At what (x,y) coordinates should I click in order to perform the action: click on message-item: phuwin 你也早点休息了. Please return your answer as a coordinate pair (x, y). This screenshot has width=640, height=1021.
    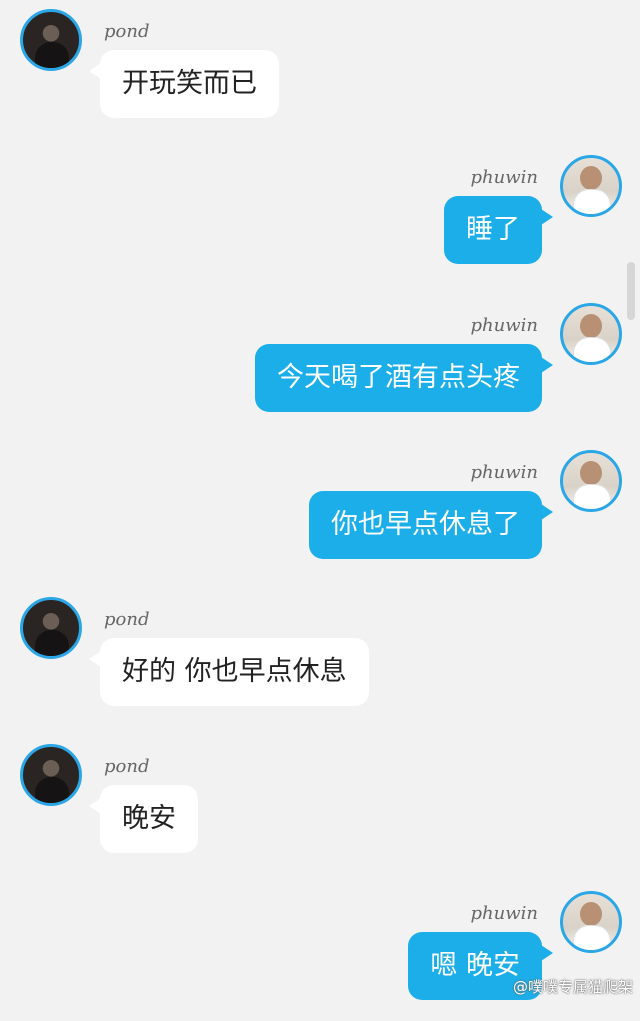
    Looking at the image, I should click on (320, 515).